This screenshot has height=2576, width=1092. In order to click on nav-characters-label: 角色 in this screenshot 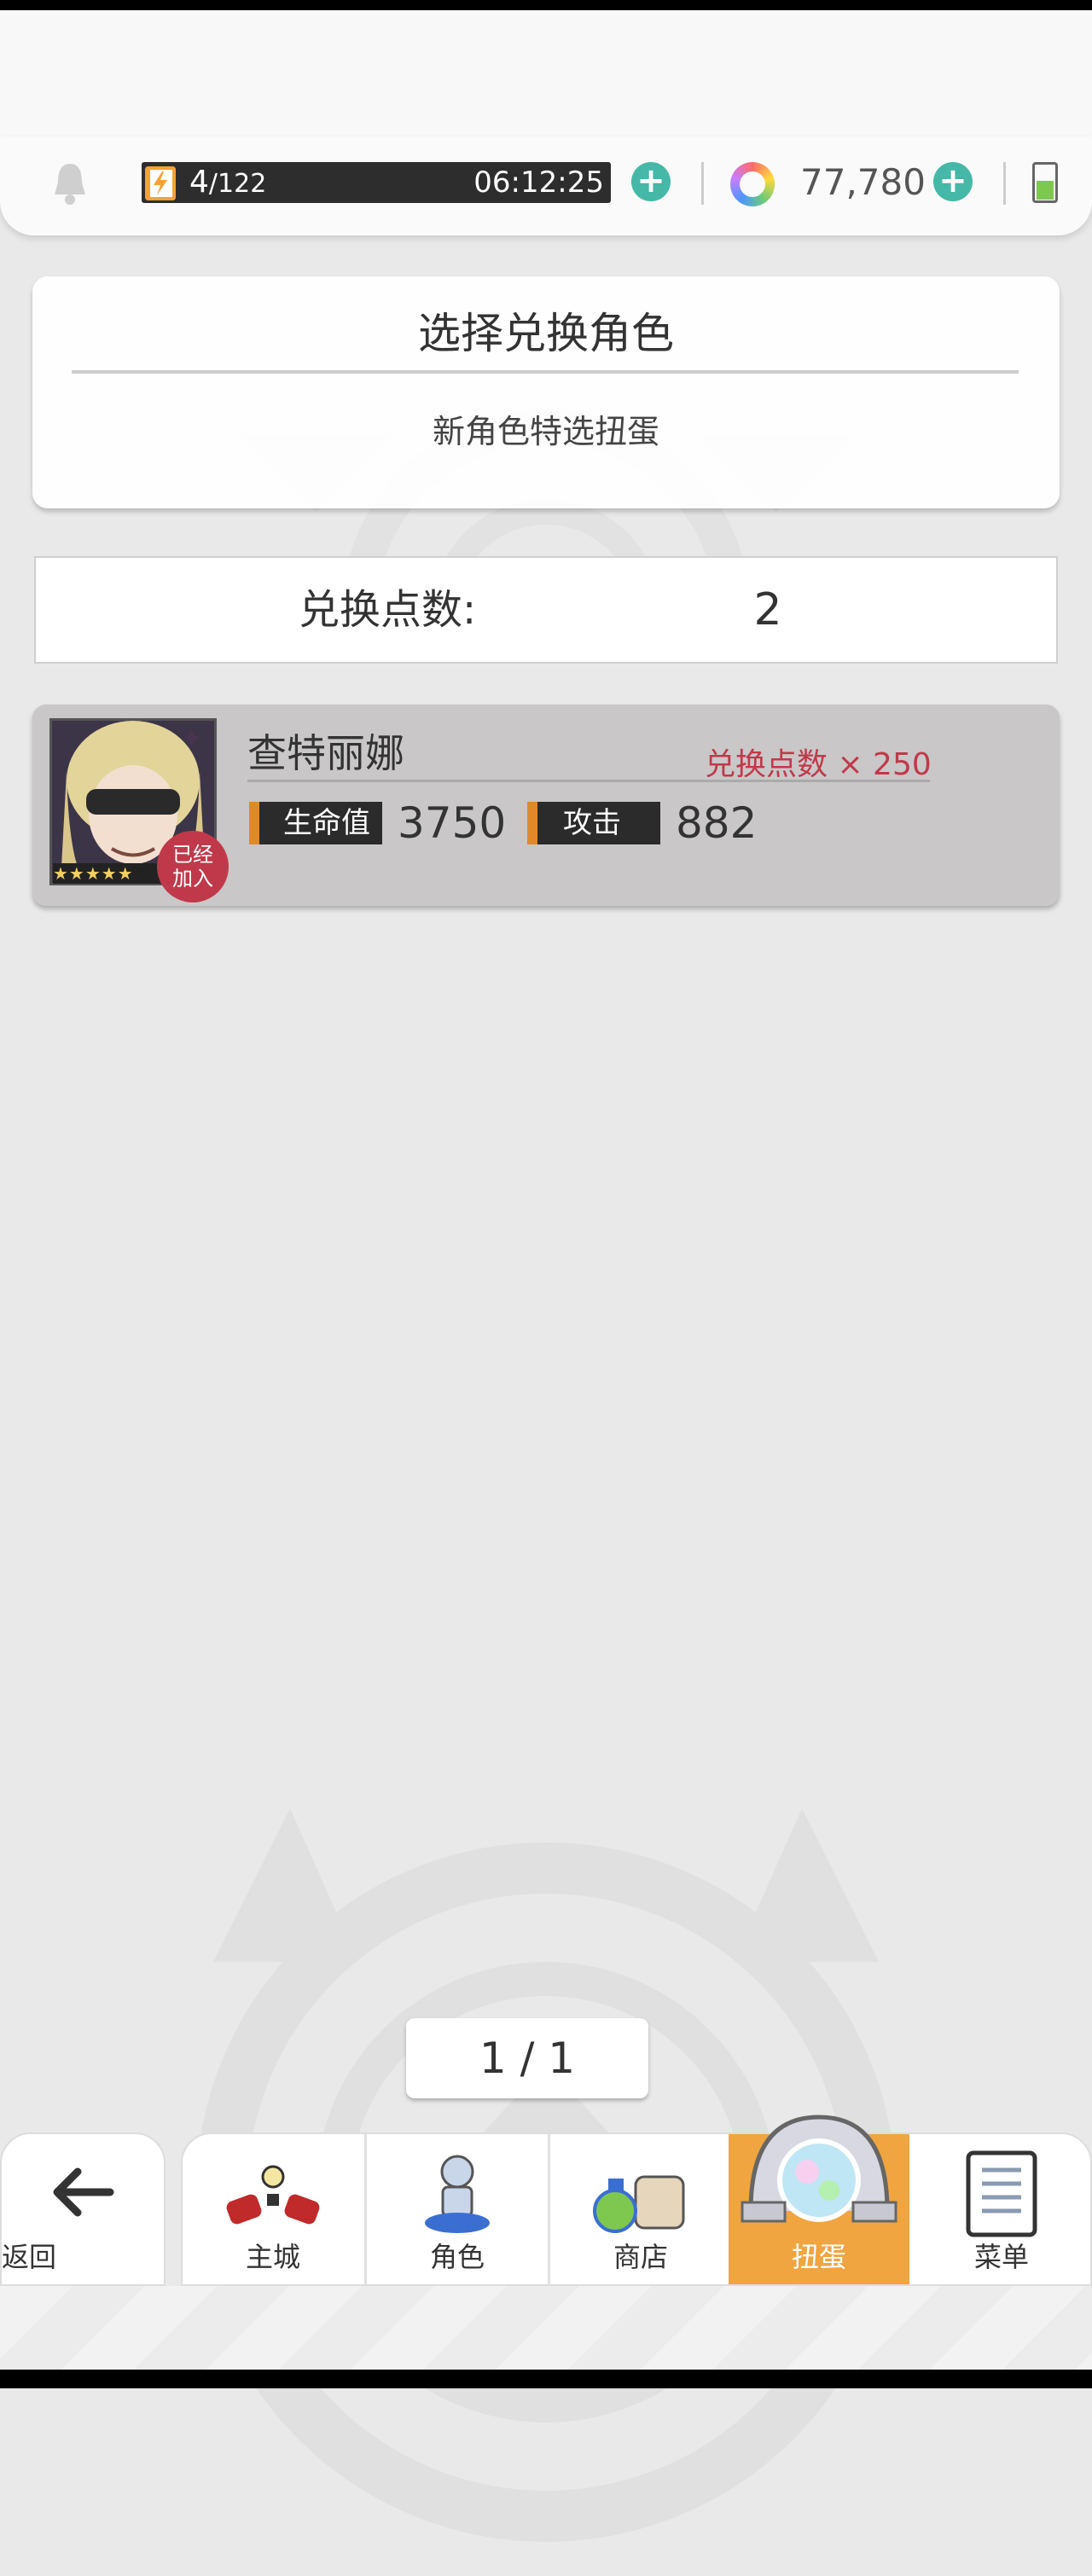, I will do `click(457, 2257)`.